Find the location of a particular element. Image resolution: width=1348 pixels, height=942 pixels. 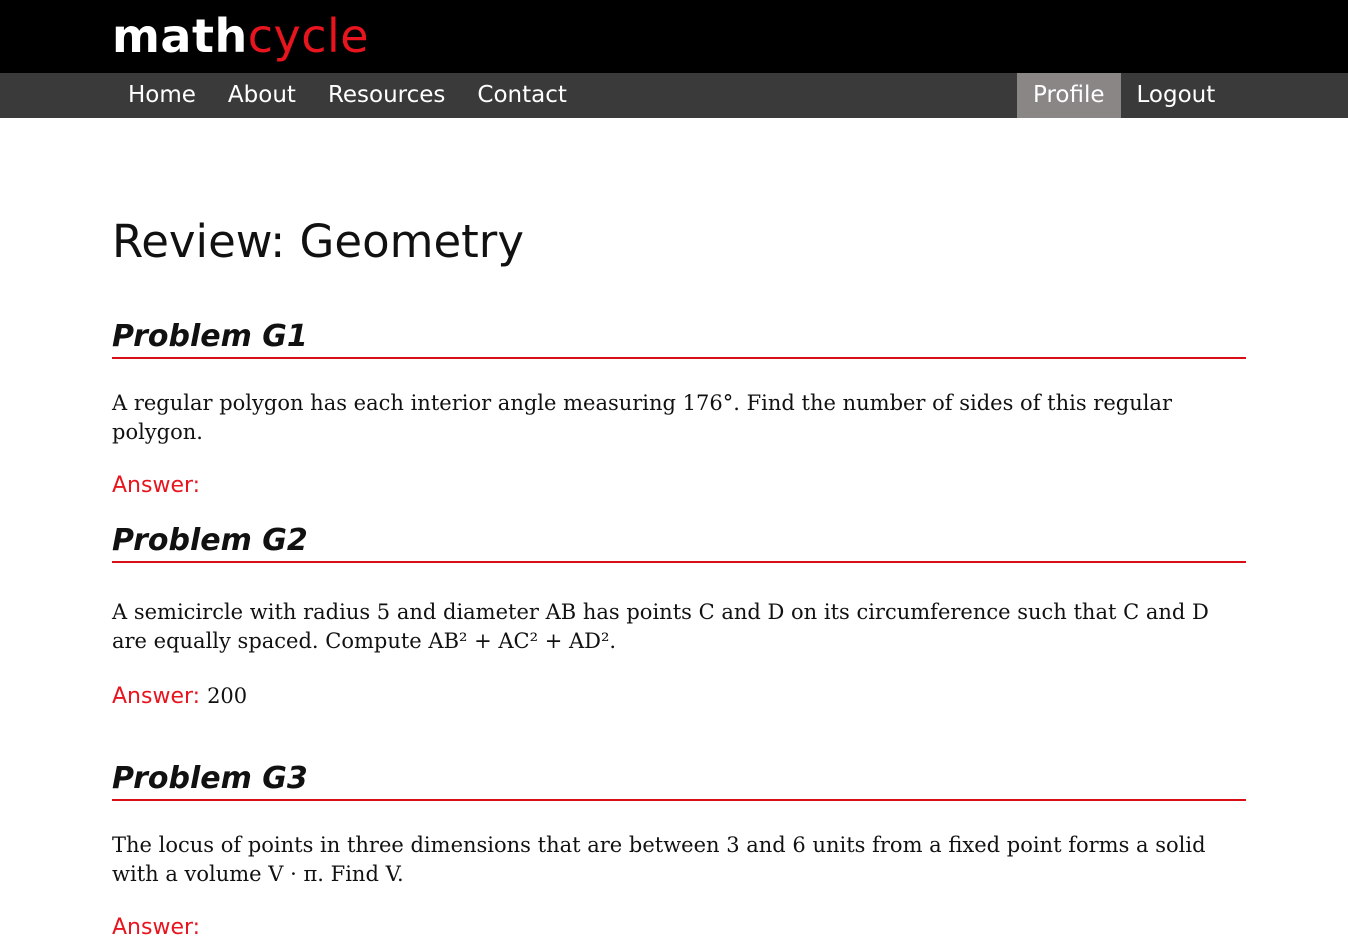

nav-home: Home is located at coordinates (162, 95).